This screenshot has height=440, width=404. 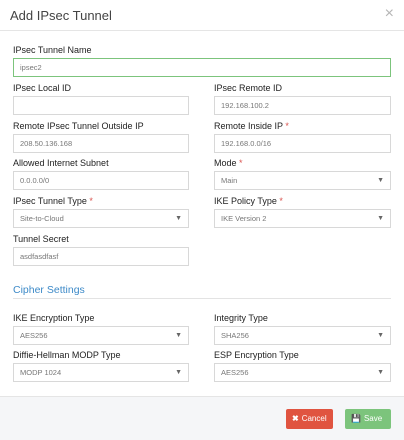 What do you see at coordinates (101, 372) in the screenshot?
I see `dh-modp-select: MODP 1024 ▼` at bounding box center [101, 372].